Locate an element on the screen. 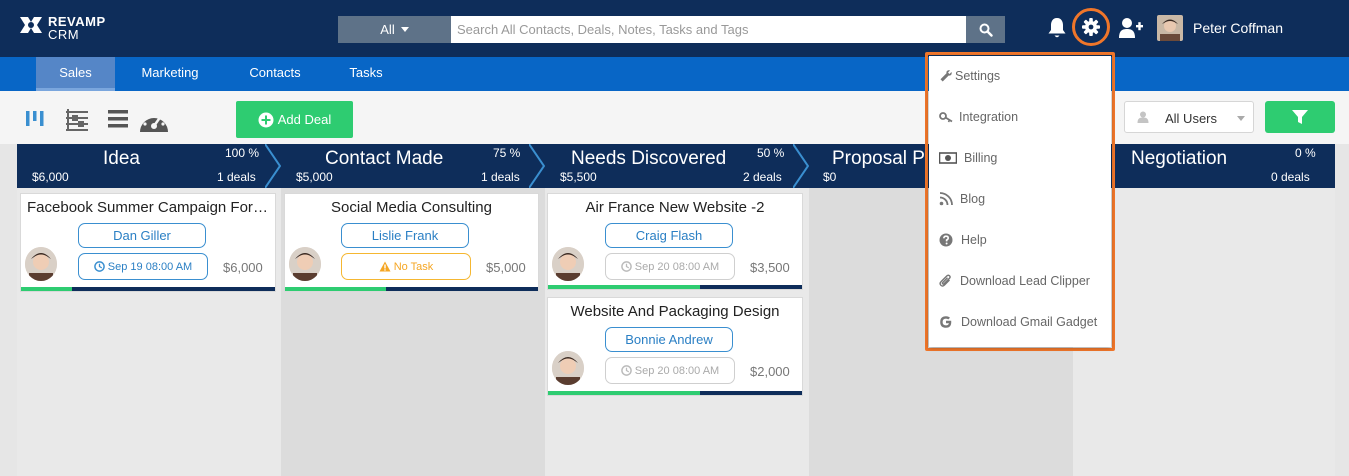 The height and width of the screenshot is (476, 1349). deal-contact-tag: Bonnie Andrew is located at coordinates (669, 339).